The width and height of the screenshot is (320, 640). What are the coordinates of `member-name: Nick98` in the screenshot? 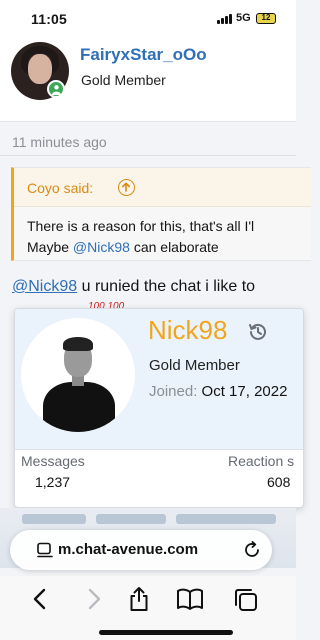 It's located at (187, 330).